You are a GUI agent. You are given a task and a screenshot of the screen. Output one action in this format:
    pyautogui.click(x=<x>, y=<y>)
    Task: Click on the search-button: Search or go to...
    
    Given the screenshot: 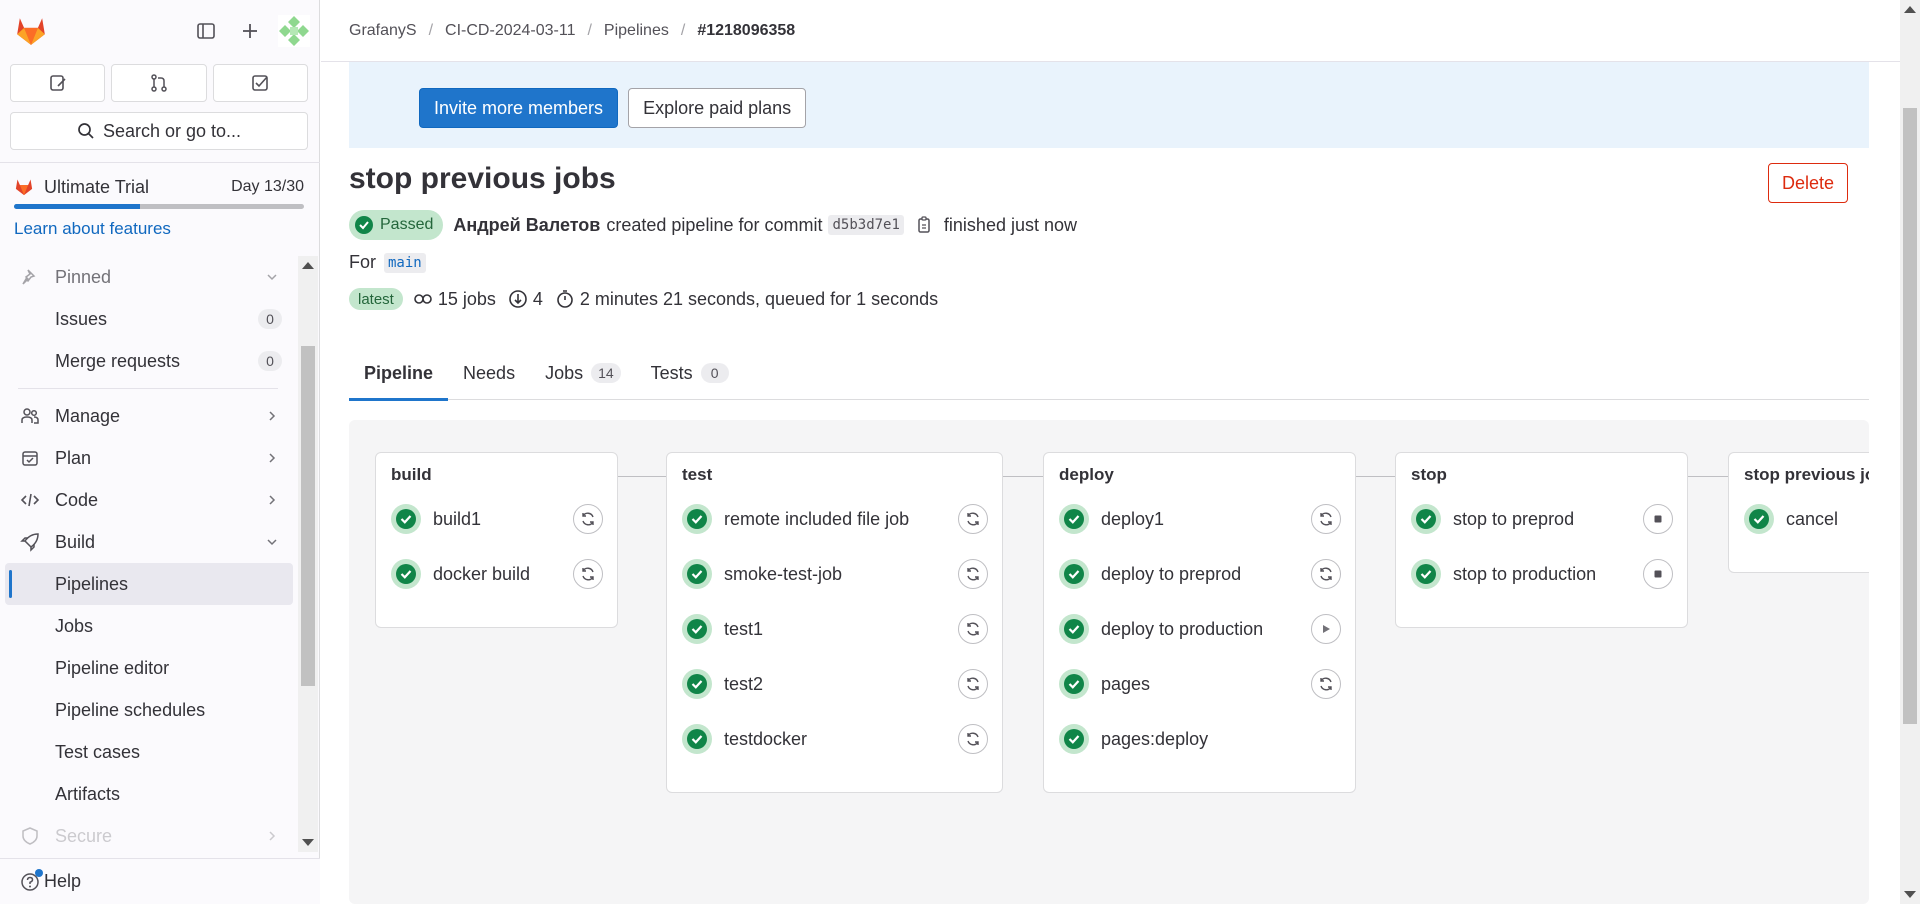 What is the action you would take?
    pyautogui.click(x=159, y=131)
    